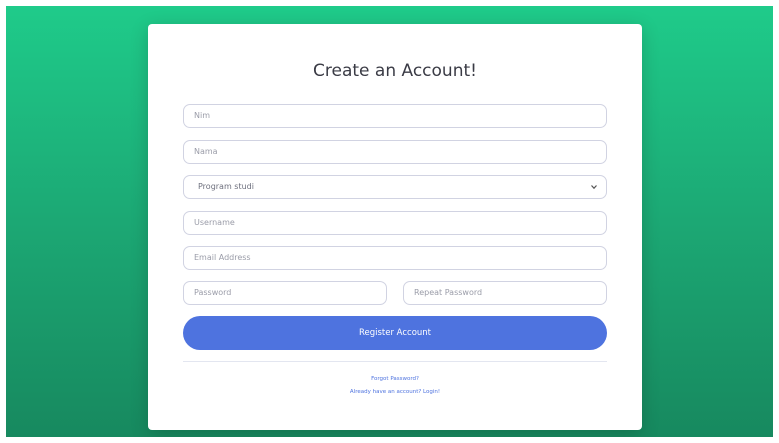 This screenshot has height=443, width=779. What do you see at coordinates (395, 392) in the screenshot?
I see `login-link: Already have an account? Login!` at bounding box center [395, 392].